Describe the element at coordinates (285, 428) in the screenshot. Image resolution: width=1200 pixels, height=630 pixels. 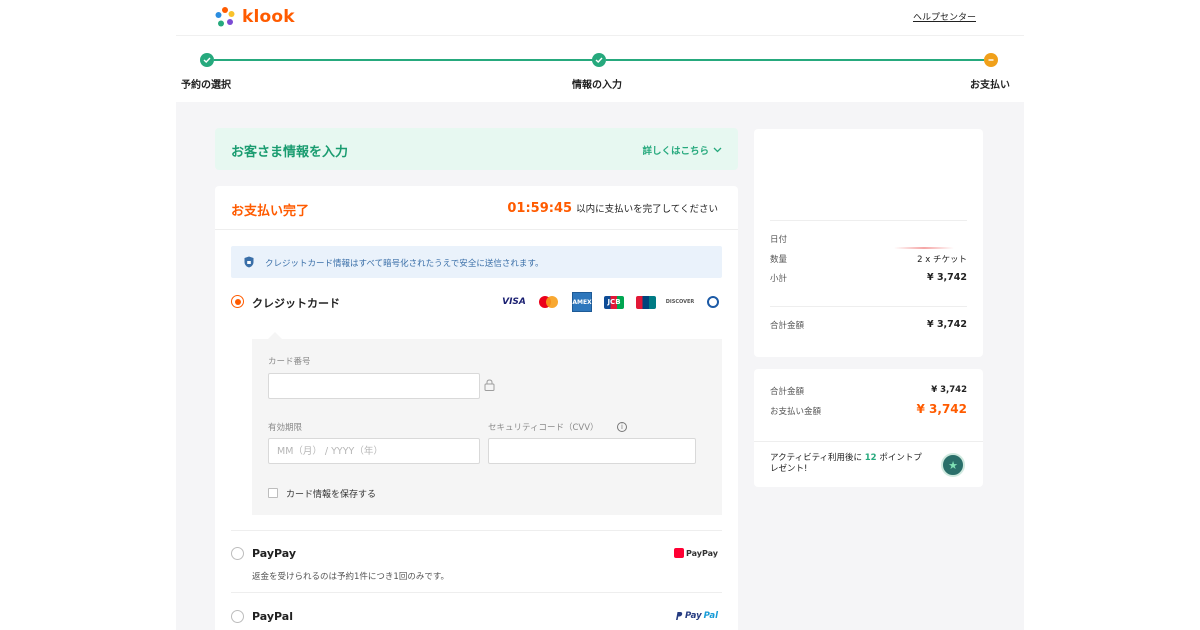
I see `expiry-label: 有効期限` at that location.